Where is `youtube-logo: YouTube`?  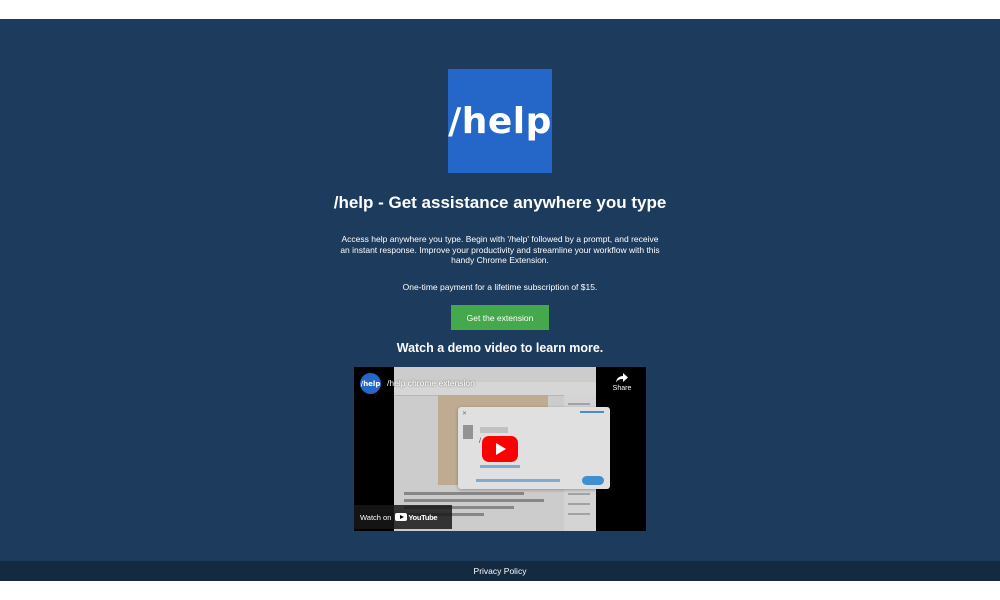 youtube-logo: YouTube is located at coordinates (416, 517).